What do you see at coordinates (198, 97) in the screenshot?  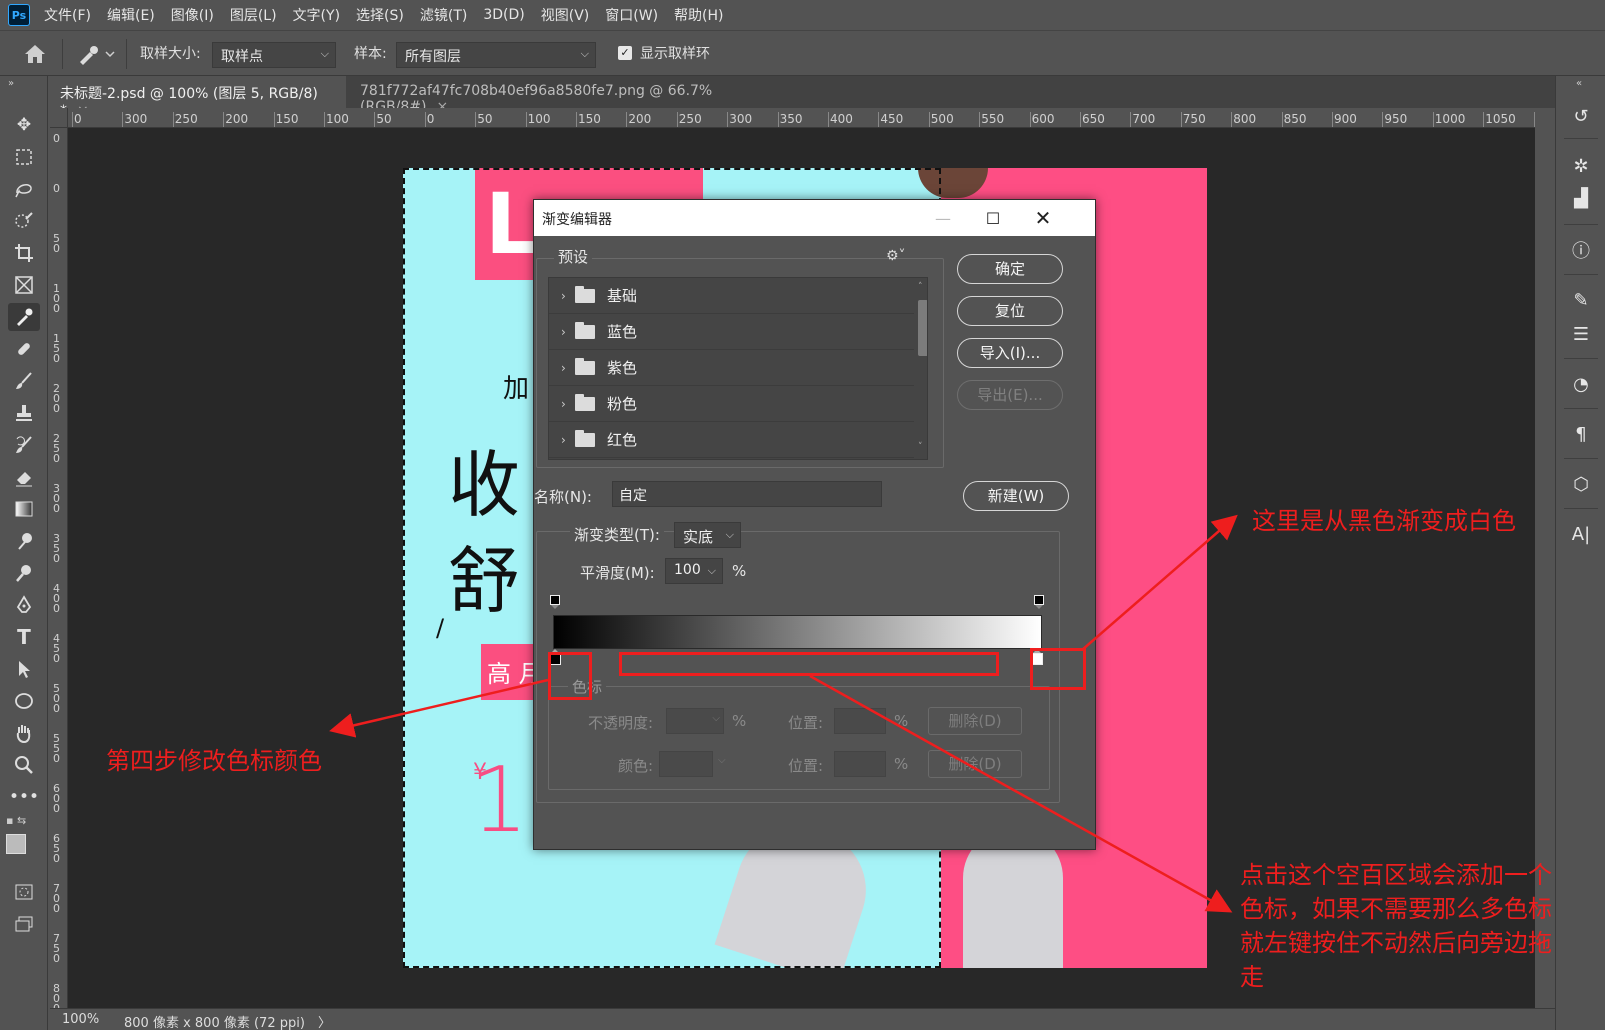 I see `tab-untitled-2: 未标题-2.psd @ 100% (图层 5, RGB/8) *×` at bounding box center [198, 97].